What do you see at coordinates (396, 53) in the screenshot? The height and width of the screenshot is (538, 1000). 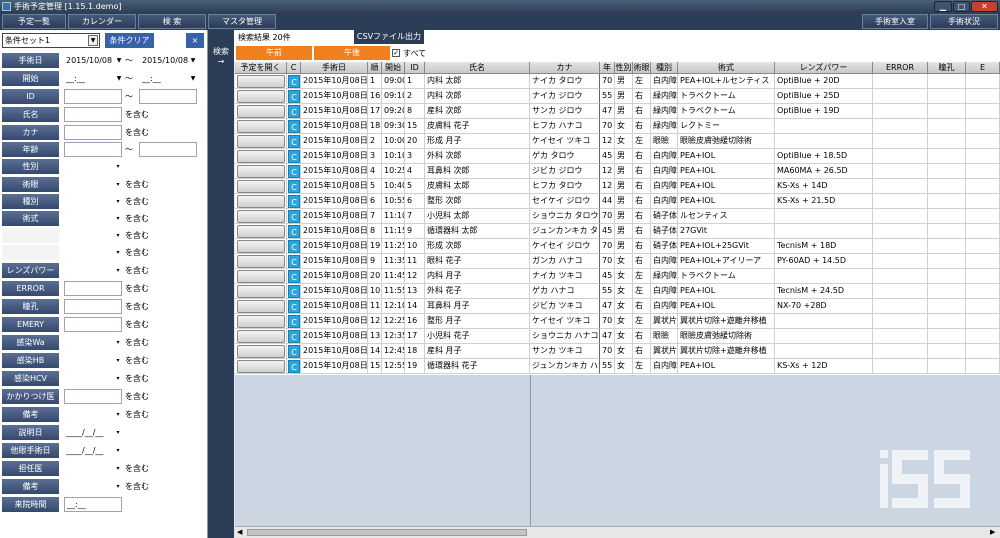 I see `all-checkbox: ✓` at bounding box center [396, 53].